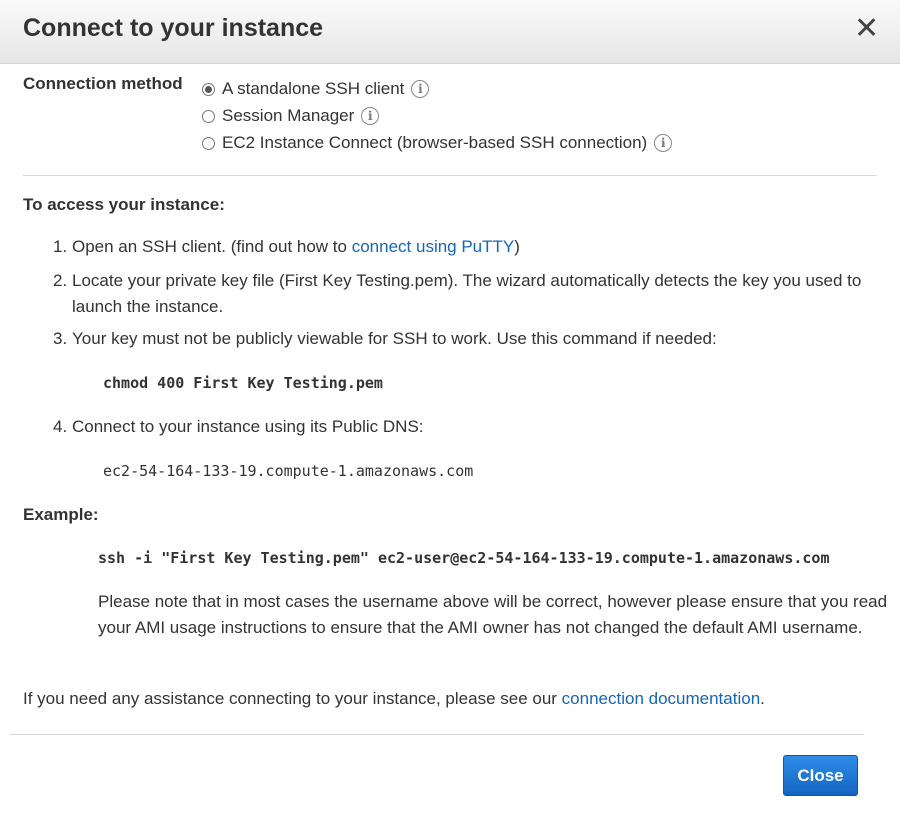  What do you see at coordinates (60, 338) in the screenshot?
I see `step-number: 3.` at bounding box center [60, 338].